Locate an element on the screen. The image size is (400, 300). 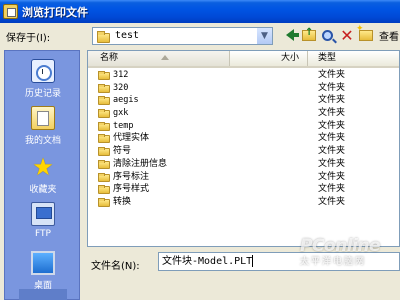
place-ftp: FTP is located at coordinates (43, 220).